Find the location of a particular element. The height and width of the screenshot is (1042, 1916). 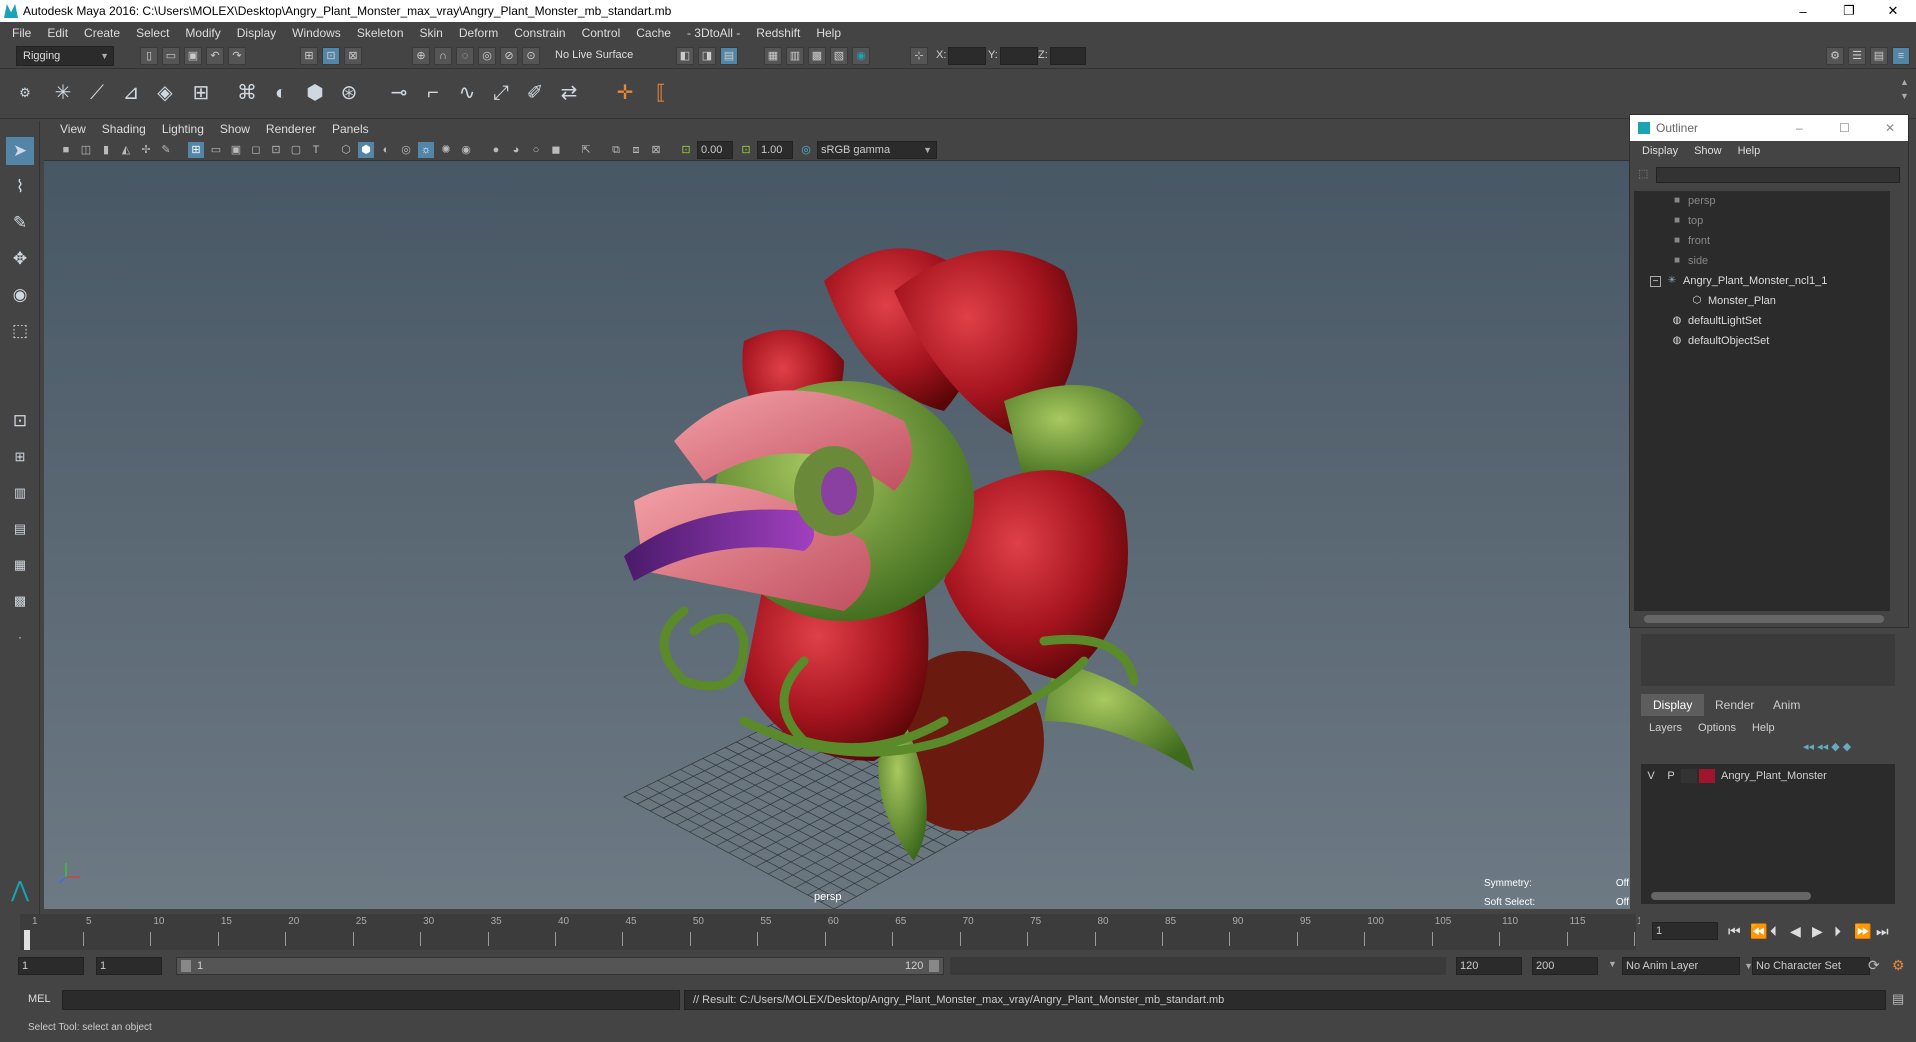

wireframe-icon: ⬡ is located at coordinates (346, 150).